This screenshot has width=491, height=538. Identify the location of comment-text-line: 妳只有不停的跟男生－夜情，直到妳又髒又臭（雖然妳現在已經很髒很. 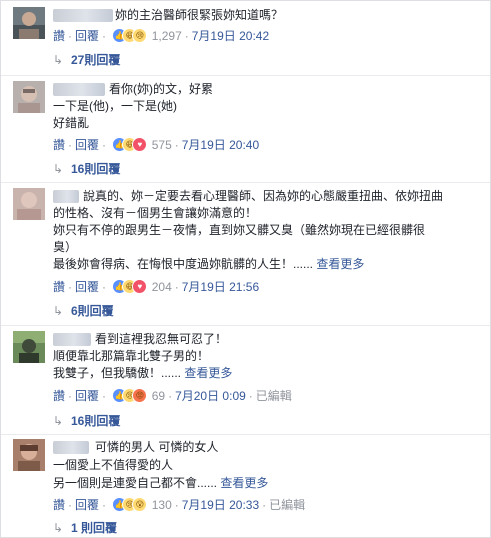
(239, 230).